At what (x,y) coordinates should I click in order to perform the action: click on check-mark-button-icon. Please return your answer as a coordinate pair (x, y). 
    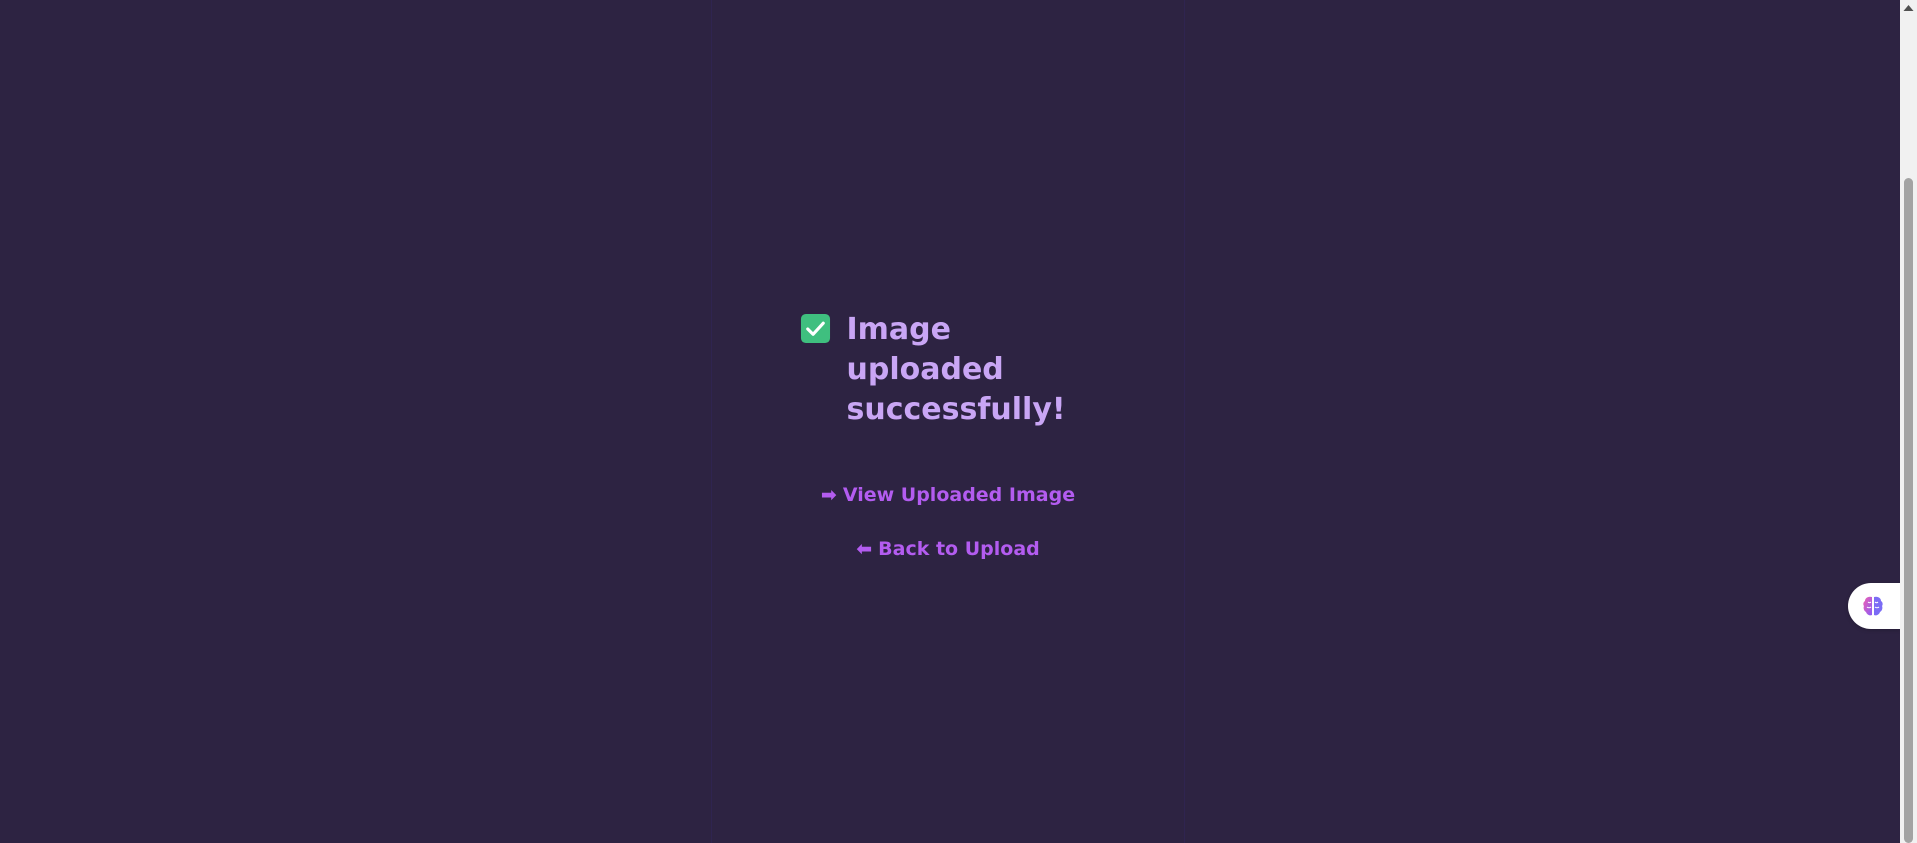
    Looking at the image, I should click on (815, 328).